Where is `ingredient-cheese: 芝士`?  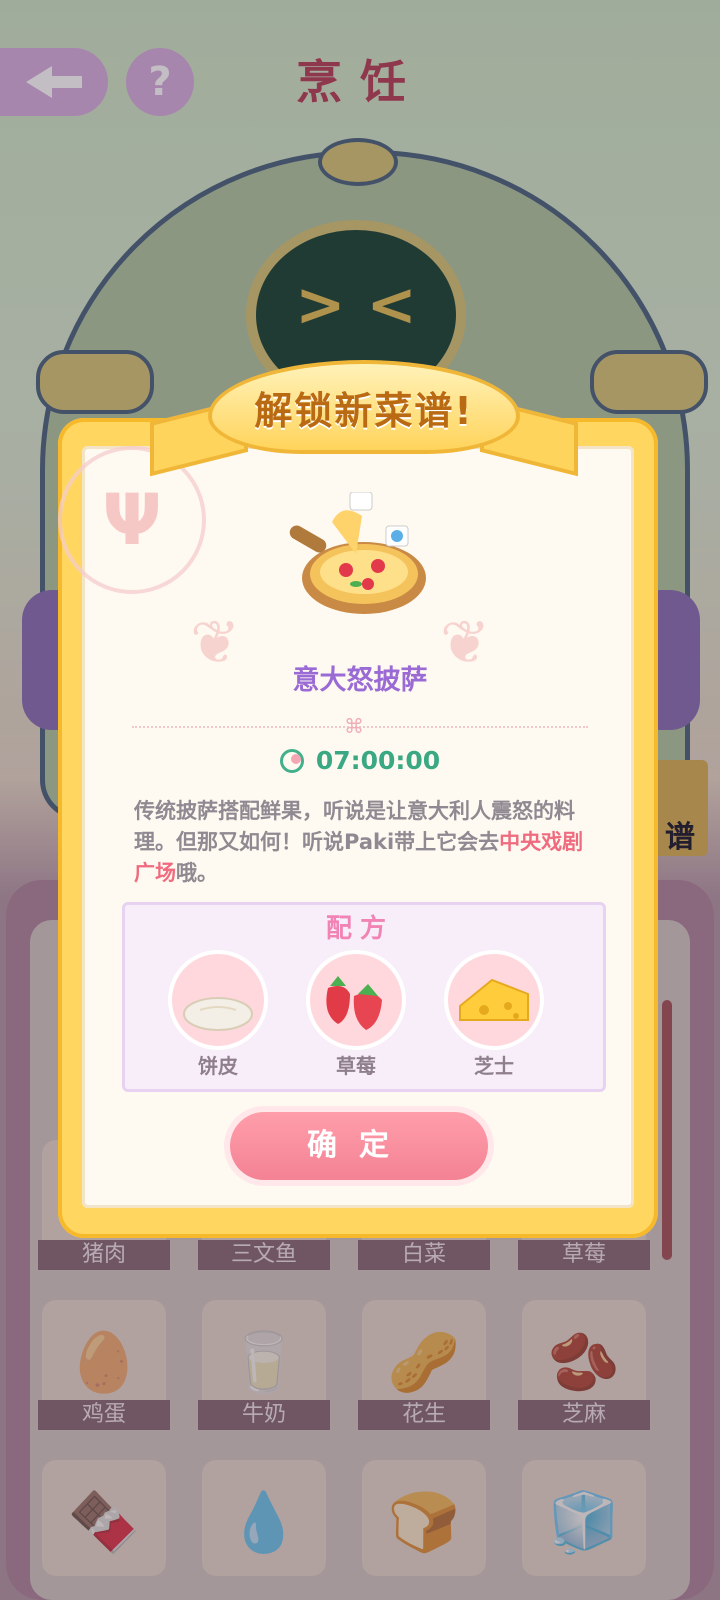 ingredient-cheese: 芝士 is located at coordinates (494, 1014).